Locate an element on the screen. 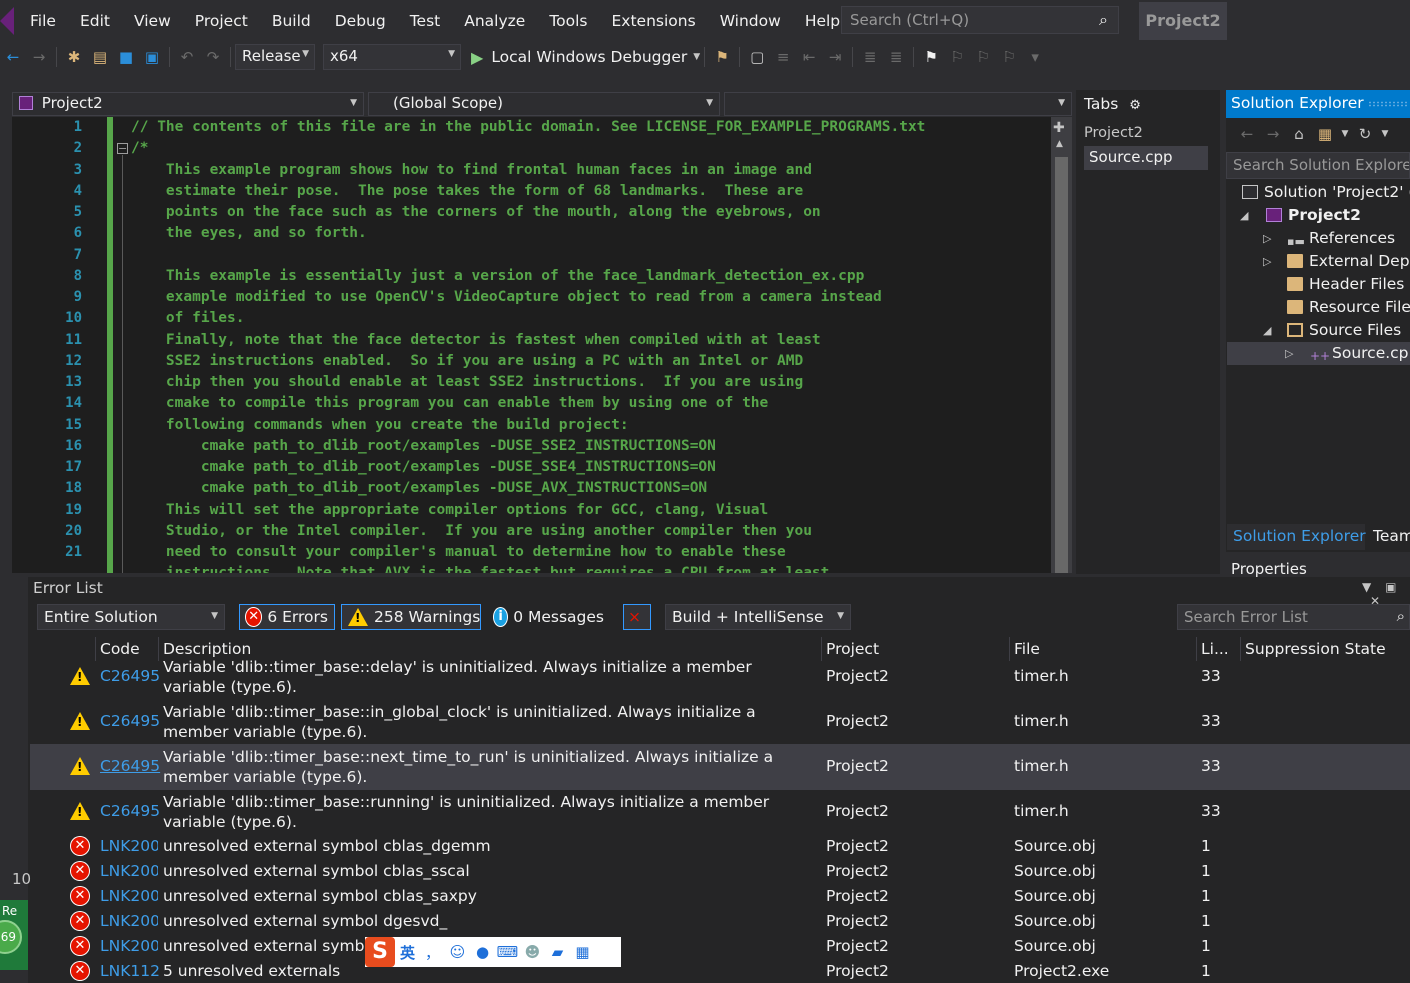  tree-references: ▪▬ References is located at coordinates (1341, 238).